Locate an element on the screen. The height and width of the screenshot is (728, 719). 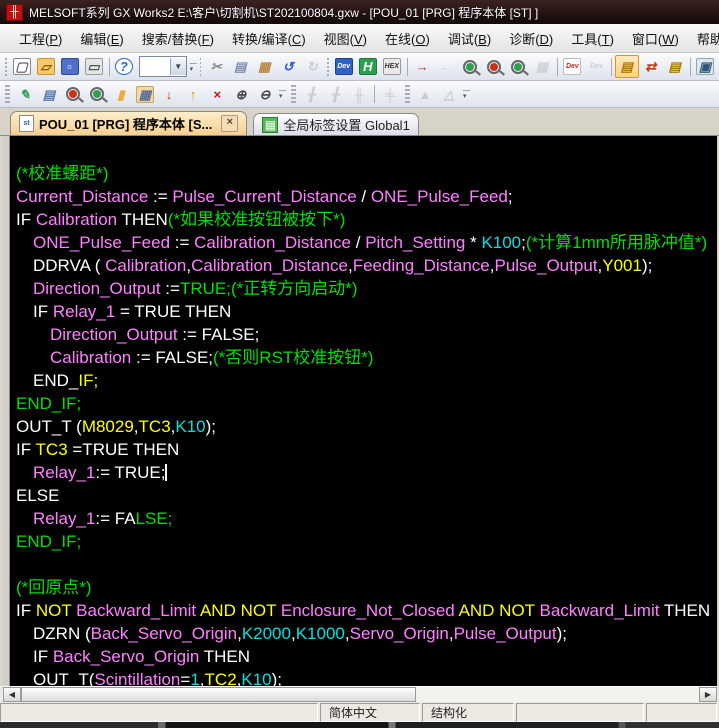
menu-item-2: 搜索/替换(F) is located at coordinates (178, 38).